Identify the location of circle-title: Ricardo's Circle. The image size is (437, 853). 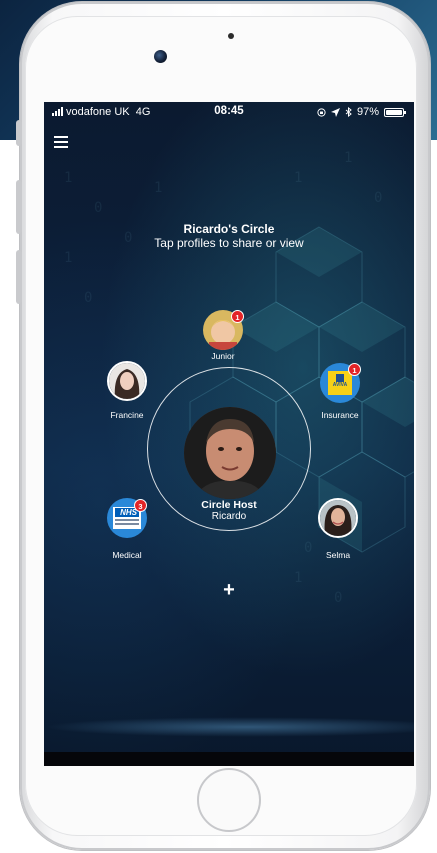
(229, 229).